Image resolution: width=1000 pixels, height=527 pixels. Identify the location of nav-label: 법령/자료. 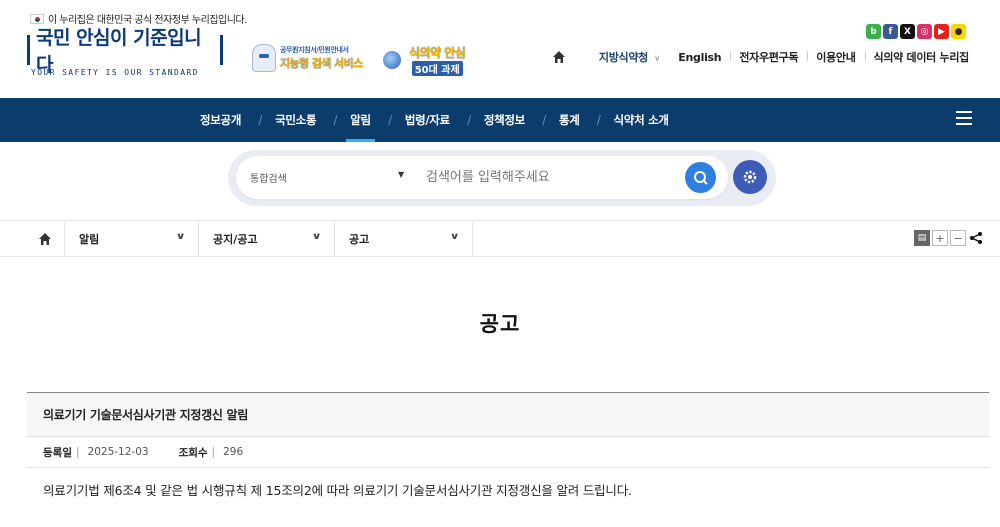
(427, 120).